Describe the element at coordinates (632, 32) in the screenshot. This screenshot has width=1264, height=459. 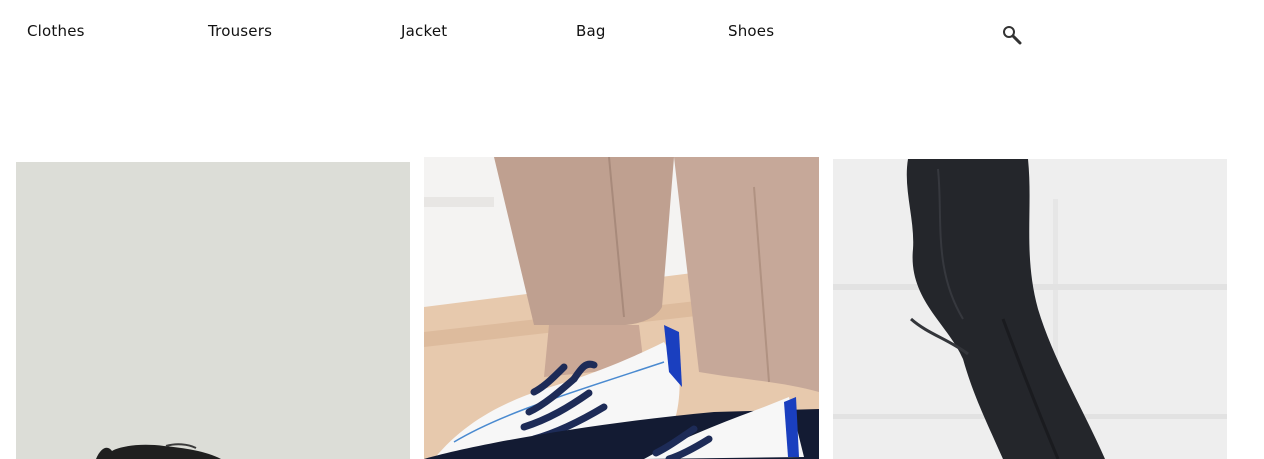
I see `top-navigation: Clothes Trousers Jacket Bag Shoes` at that location.